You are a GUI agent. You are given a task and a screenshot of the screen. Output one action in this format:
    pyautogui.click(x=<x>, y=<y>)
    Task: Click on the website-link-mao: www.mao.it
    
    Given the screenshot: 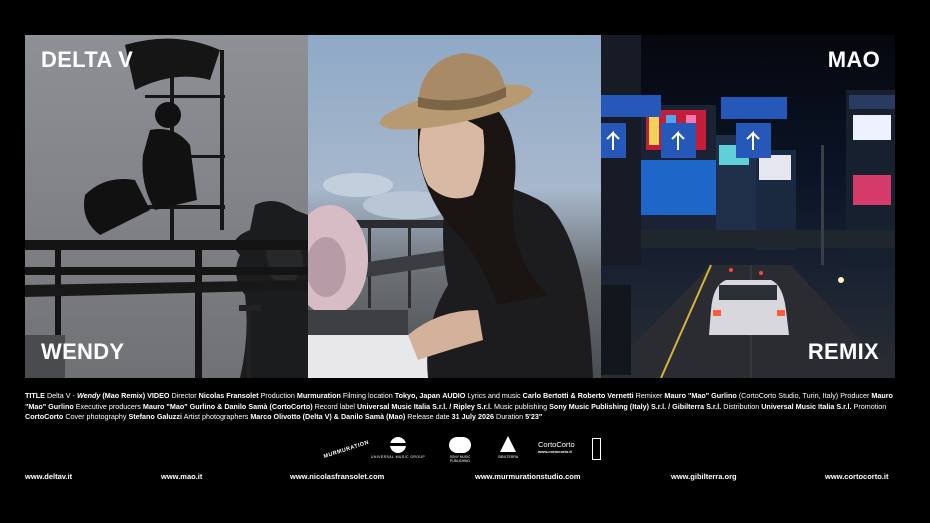 What is the action you would take?
    pyautogui.click(x=181, y=476)
    